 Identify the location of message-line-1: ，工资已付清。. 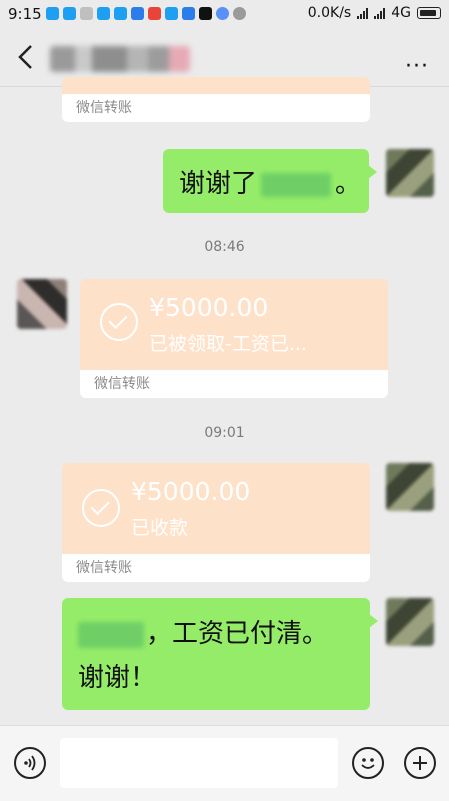
(224, 634).